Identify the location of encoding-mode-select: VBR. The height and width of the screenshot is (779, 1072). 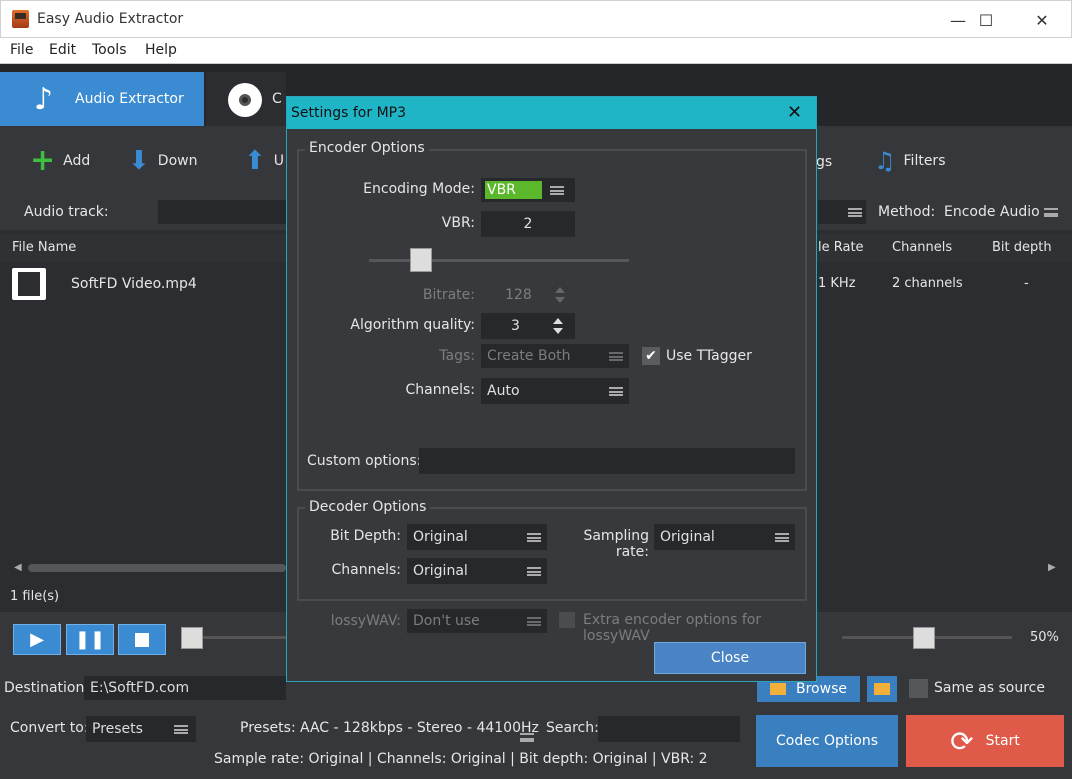
(528, 190).